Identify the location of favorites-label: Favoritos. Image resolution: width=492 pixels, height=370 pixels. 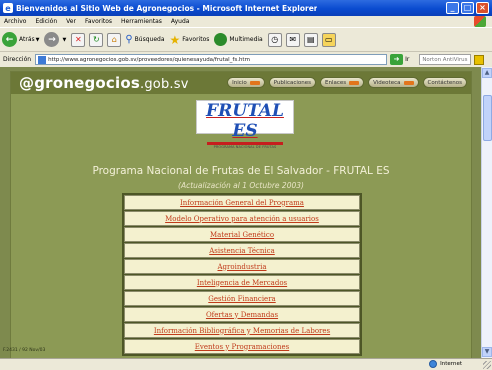
(196, 39).